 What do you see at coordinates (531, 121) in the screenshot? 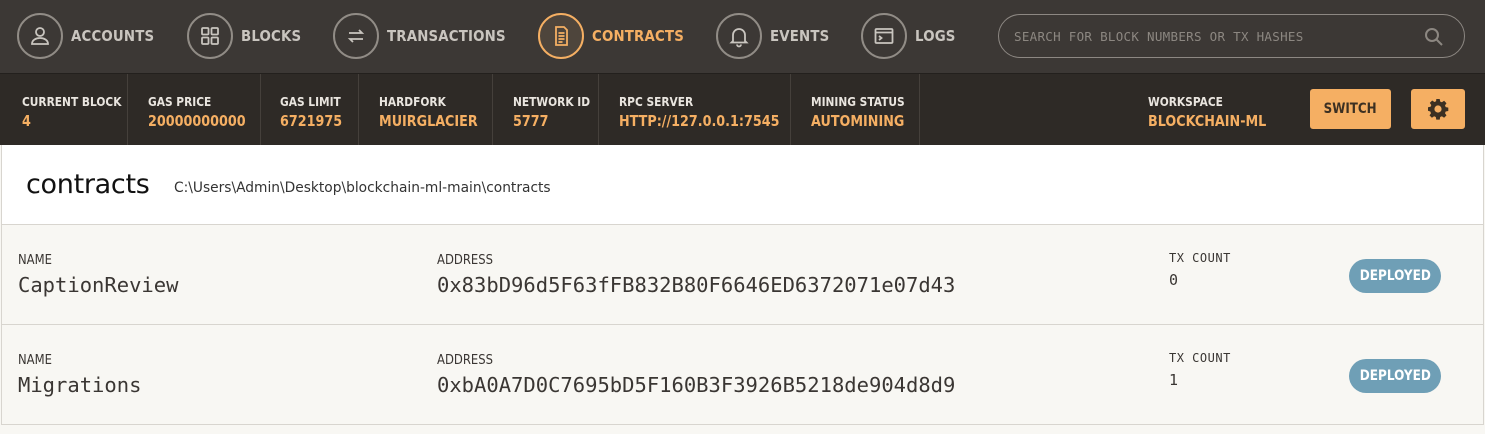
I see `stat-value: 5777` at bounding box center [531, 121].